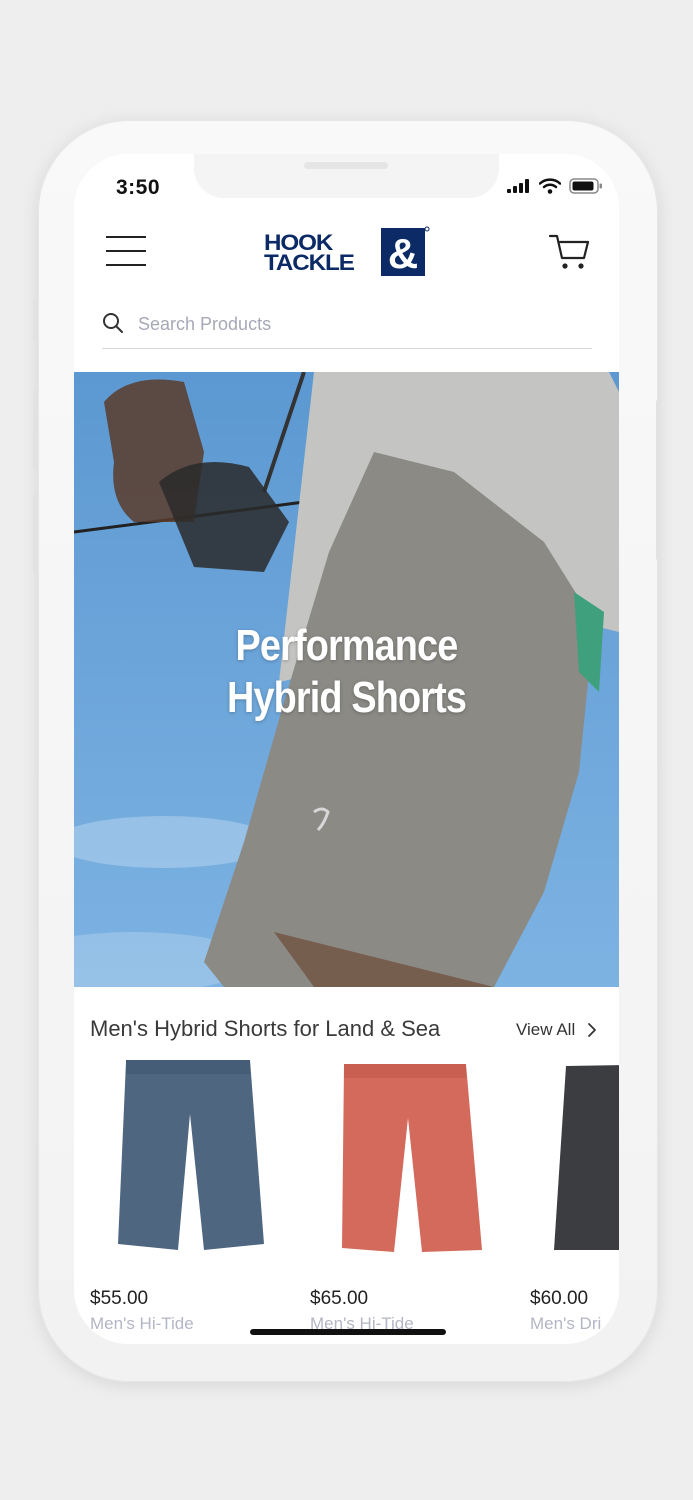 Image resolution: width=693 pixels, height=1500 pixels. Describe the element at coordinates (35, 430) in the screenshot. I see `volume-up-button` at that location.